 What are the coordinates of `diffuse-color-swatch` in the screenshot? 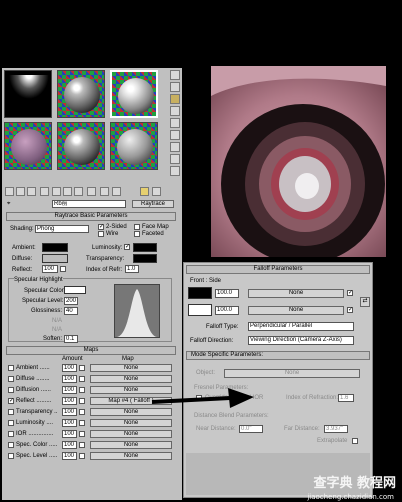 It's located at (55, 258).